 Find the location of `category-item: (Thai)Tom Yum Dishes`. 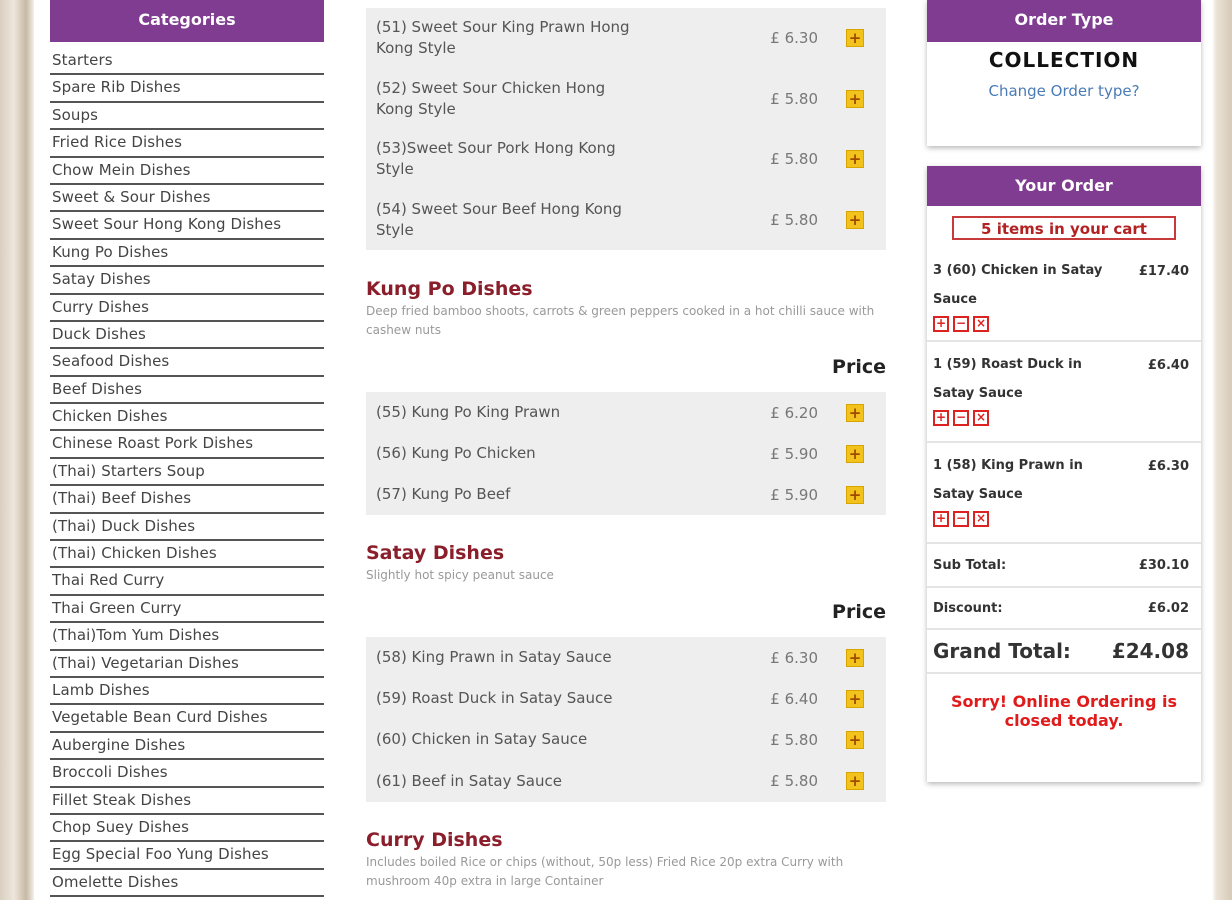

category-item: (Thai)Tom Yum Dishes is located at coordinates (187, 637).